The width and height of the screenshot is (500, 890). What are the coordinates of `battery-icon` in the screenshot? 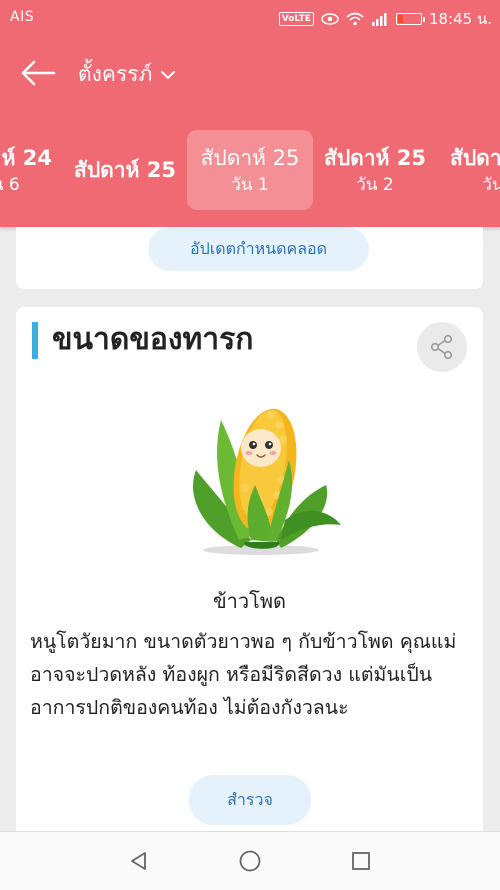 It's located at (410, 19).